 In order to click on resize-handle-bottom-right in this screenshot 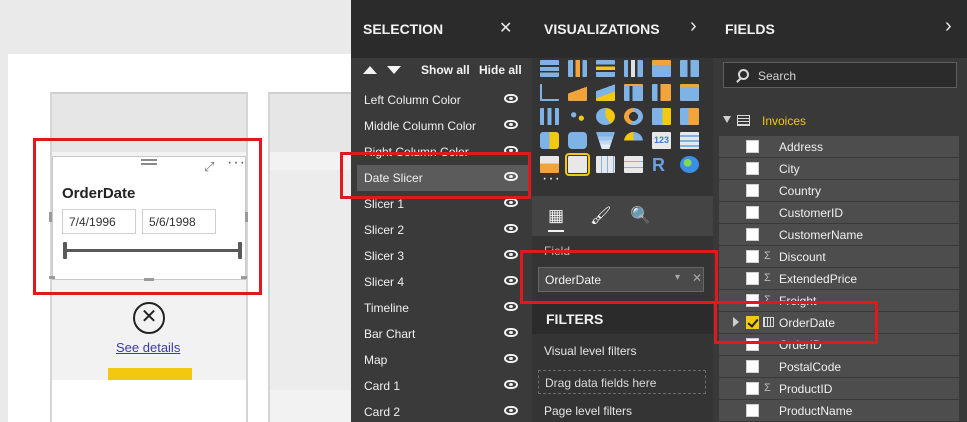, I will do `click(244, 277)`.